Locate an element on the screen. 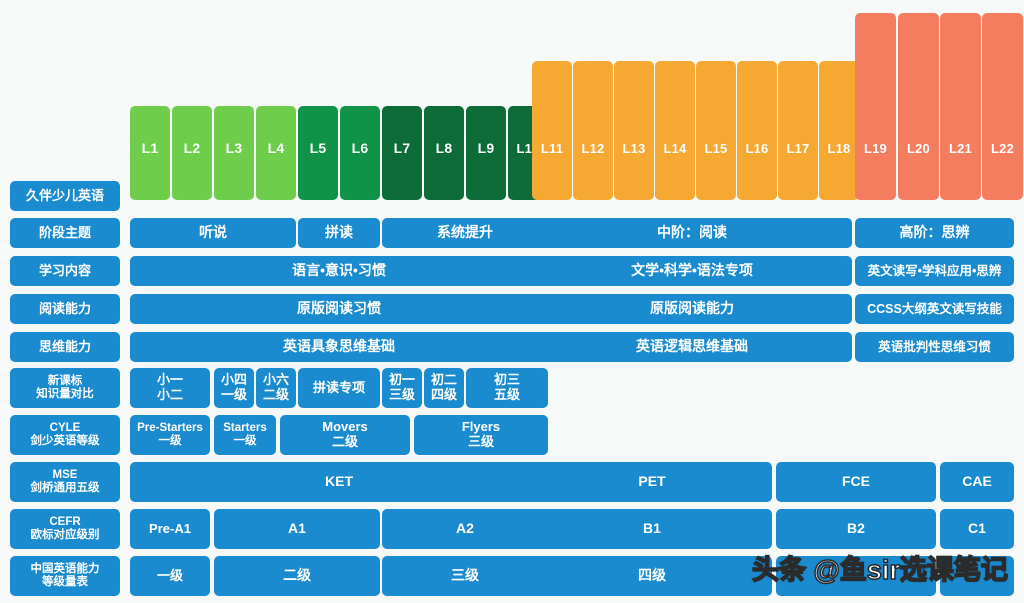 The height and width of the screenshot is (603, 1024). level-bar-l11: L11 is located at coordinates (552, 130).